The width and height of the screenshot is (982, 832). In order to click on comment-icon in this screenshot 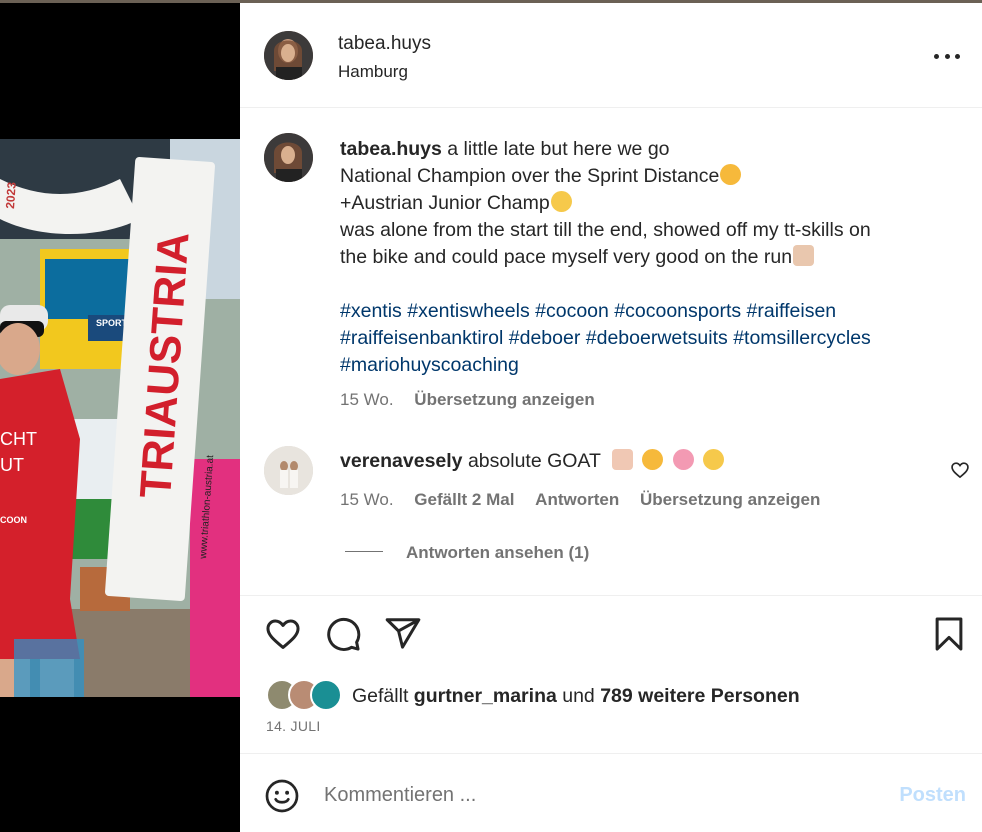, I will do `click(343, 634)`.